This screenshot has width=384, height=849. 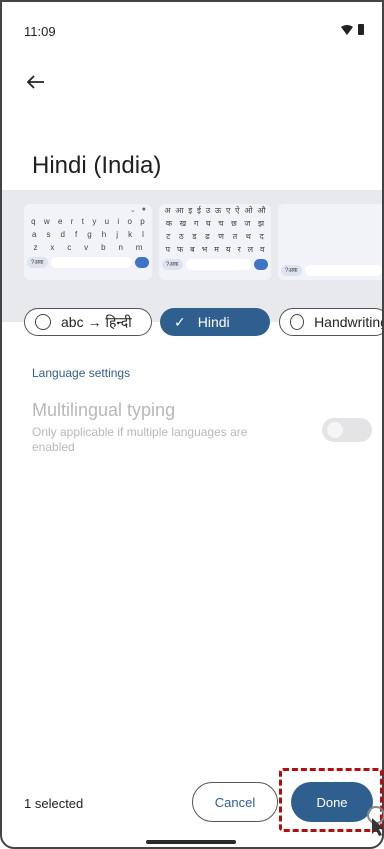 What do you see at coordinates (239, 249) in the screenshot?
I see `key: र` at bounding box center [239, 249].